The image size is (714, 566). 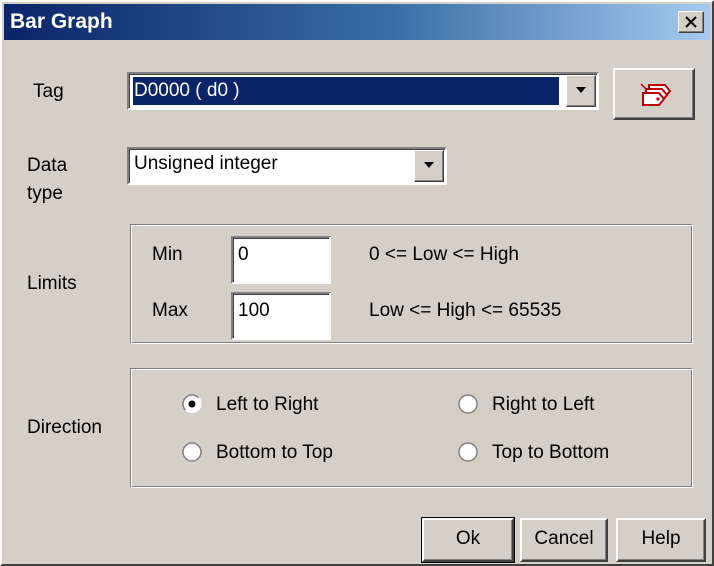 I want to click on data-type-dropdown-button, so click(x=429, y=166).